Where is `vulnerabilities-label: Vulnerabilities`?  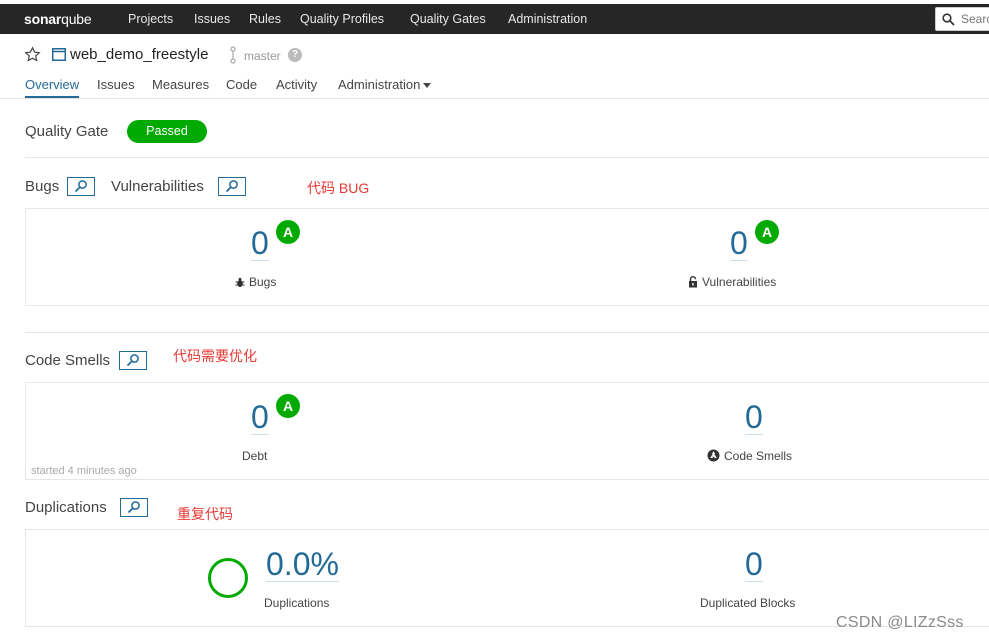
vulnerabilities-label: Vulnerabilities is located at coordinates (732, 282).